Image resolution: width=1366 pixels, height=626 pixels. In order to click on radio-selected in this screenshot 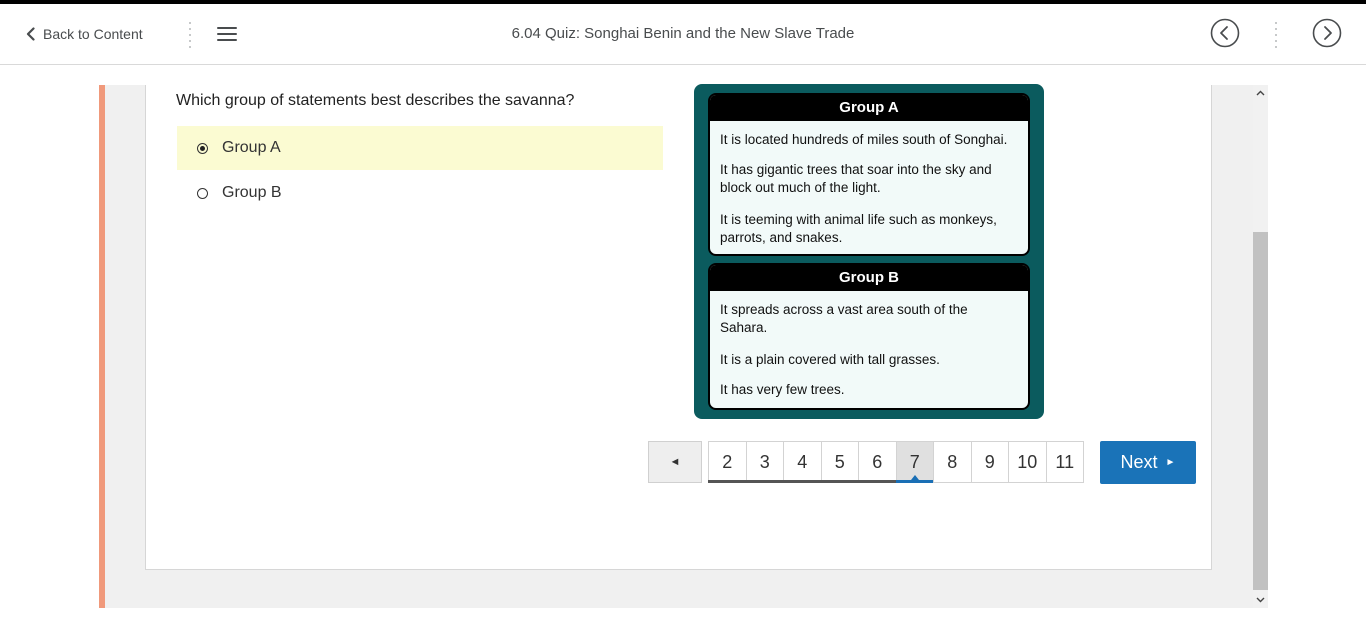, I will do `click(202, 148)`.